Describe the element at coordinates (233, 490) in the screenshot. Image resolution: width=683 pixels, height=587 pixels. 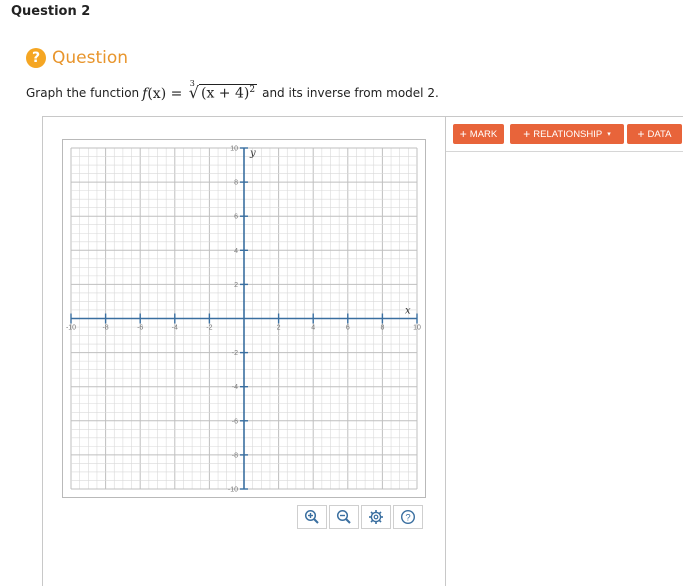
I see `y-tick-label: -10` at that location.